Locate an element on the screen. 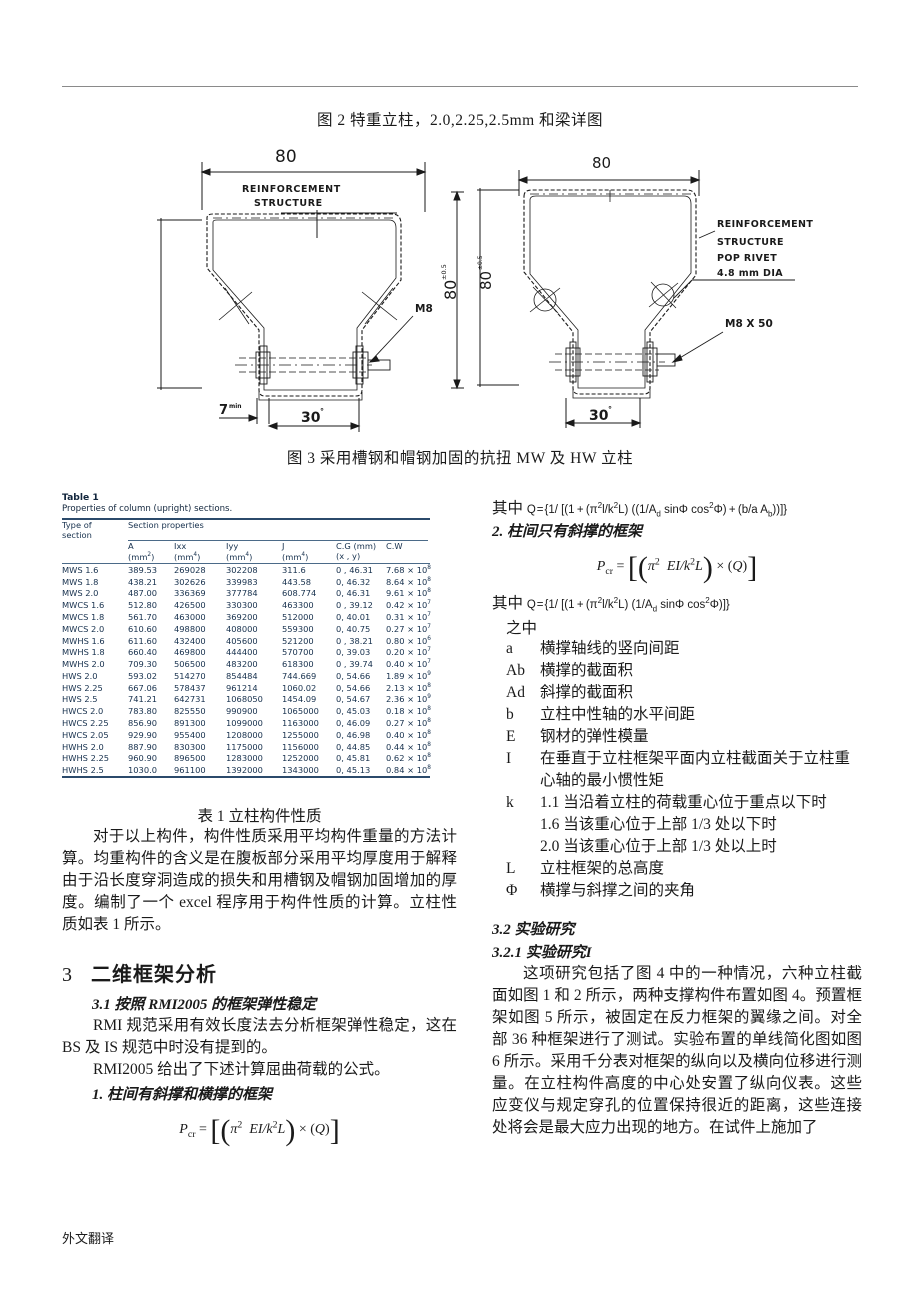  cell-cg: 0, 46.09 is located at coordinates (353, 723).